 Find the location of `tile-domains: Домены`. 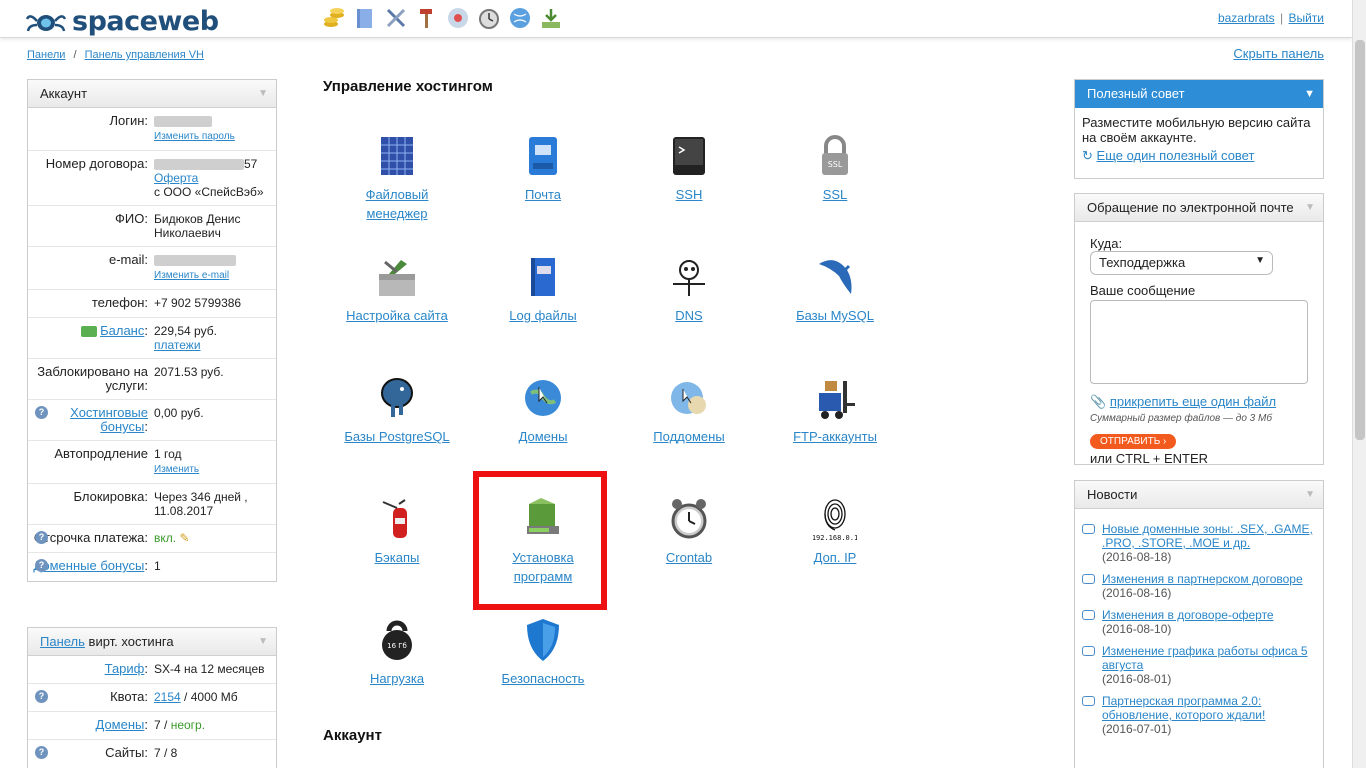

tile-domains: Домены is located at coordinates (543, 410).